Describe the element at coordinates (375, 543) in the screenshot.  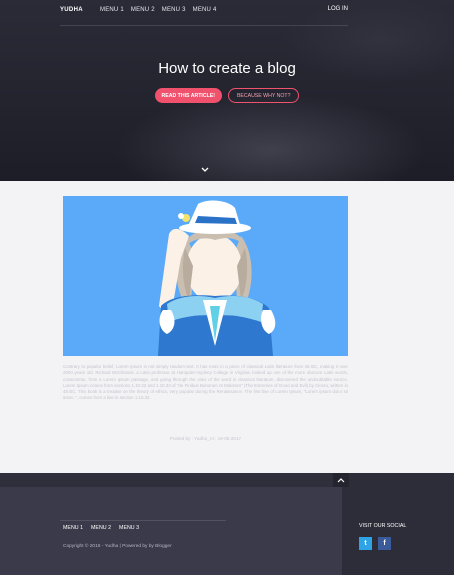
I see `social-links: t f` at that location.